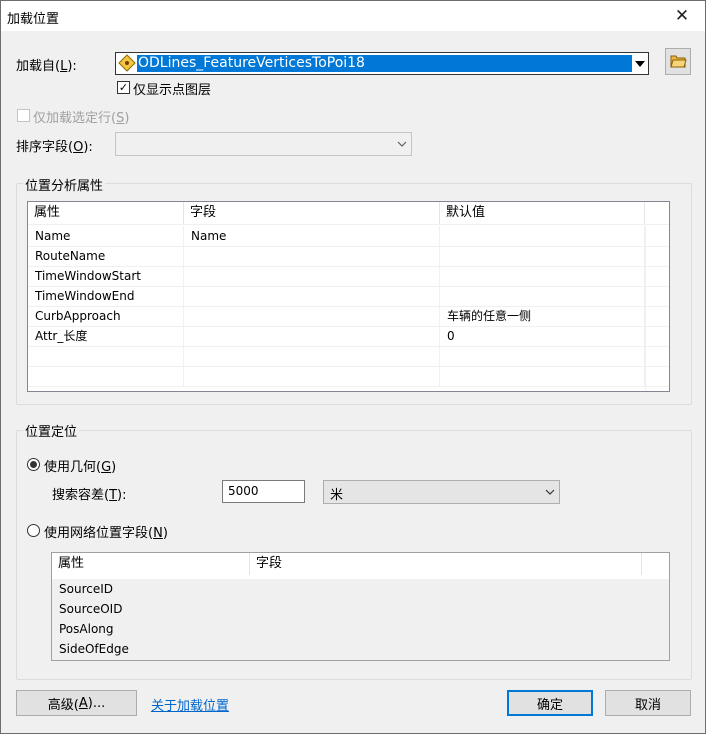 The image size is (706, 734). I want to click on tolerance-unit-select: 米, so click(441, 492).